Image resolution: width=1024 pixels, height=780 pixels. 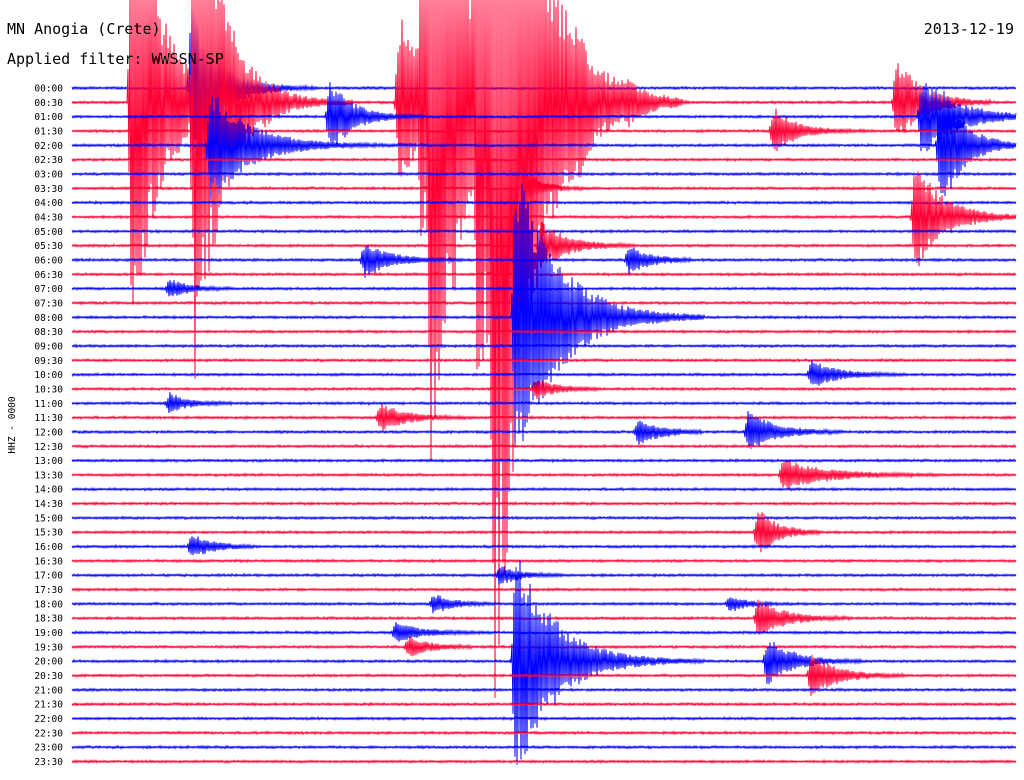 What do you see at coordinates (48, 604) in the screenshot?
I see `time-label: 18:00` at bounding box center [48, 604].